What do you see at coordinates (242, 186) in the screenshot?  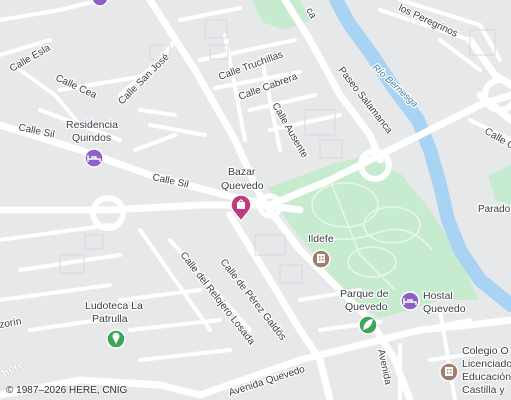 I see `poi-label-bazar-2: Quevedo` at bounding box center [242, 186].